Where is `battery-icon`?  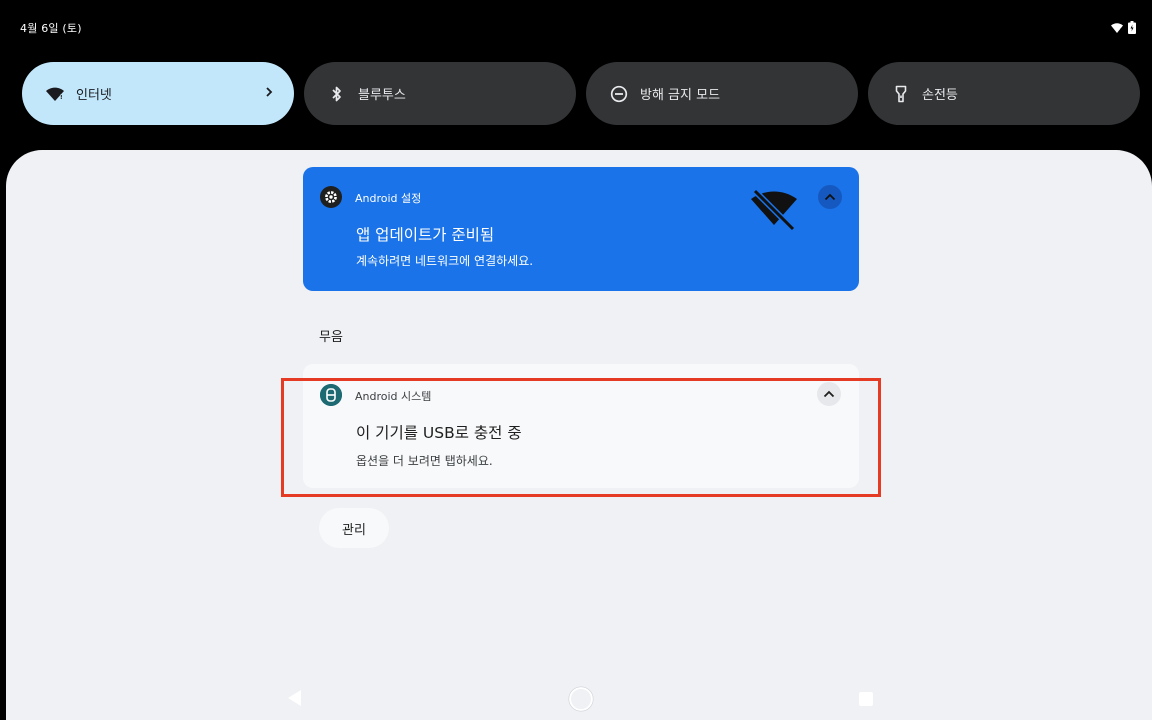 battery-icon is located at coordinates (1132, 28).